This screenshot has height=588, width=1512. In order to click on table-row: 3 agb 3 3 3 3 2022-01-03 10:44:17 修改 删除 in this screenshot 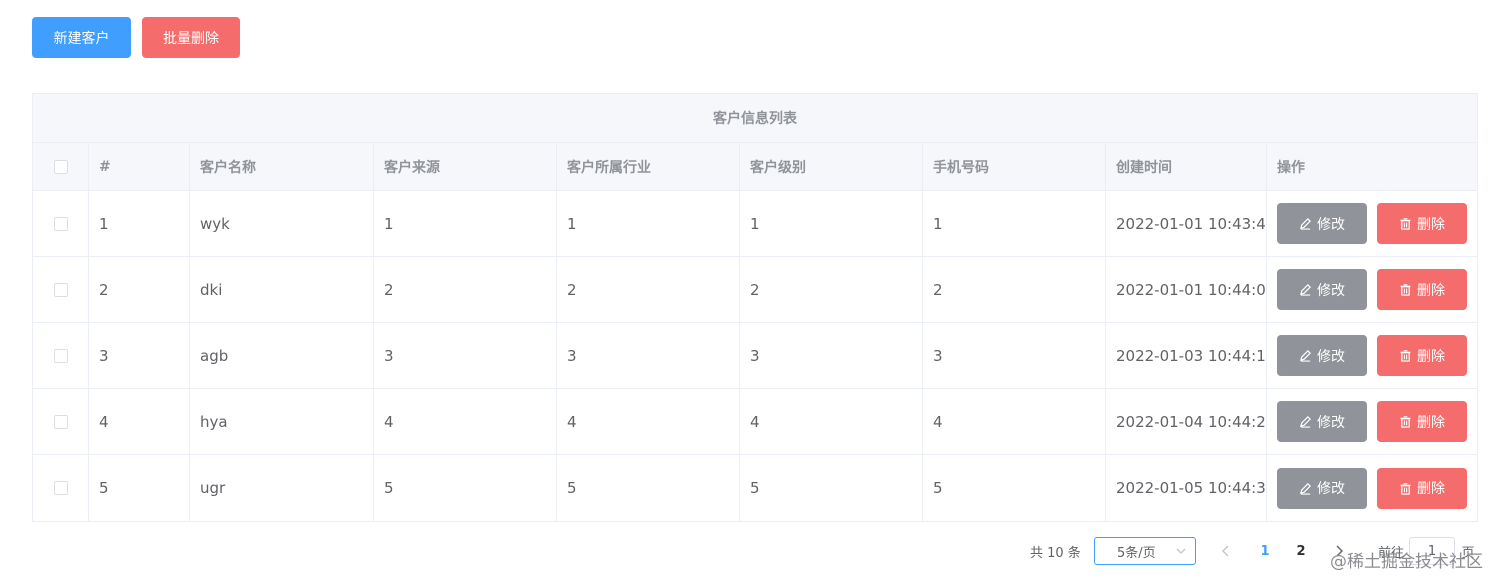, I will do `click(755, 356)`.